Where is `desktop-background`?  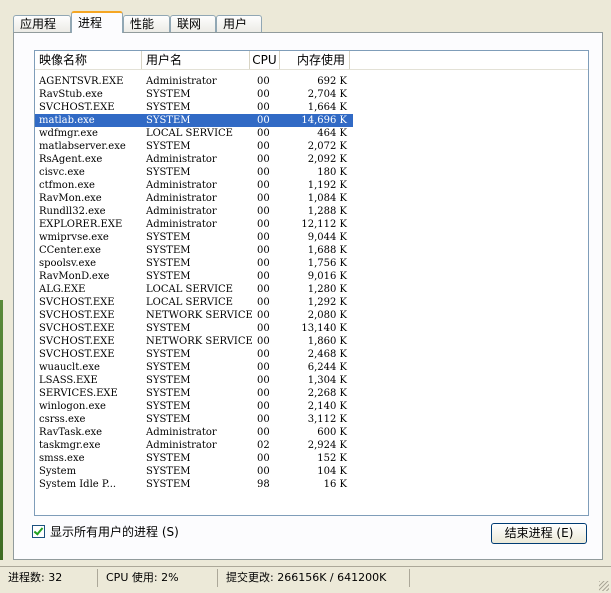 desktop-background is located at coordinates (1, 430).